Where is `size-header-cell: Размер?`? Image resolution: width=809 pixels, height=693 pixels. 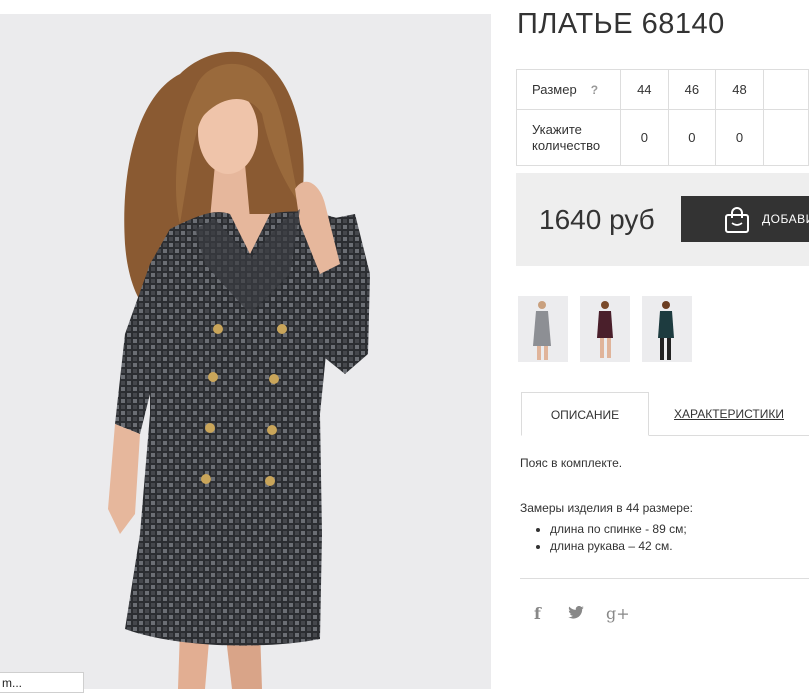 size-header-cell: Размер? is located at coordinates (568, 89).